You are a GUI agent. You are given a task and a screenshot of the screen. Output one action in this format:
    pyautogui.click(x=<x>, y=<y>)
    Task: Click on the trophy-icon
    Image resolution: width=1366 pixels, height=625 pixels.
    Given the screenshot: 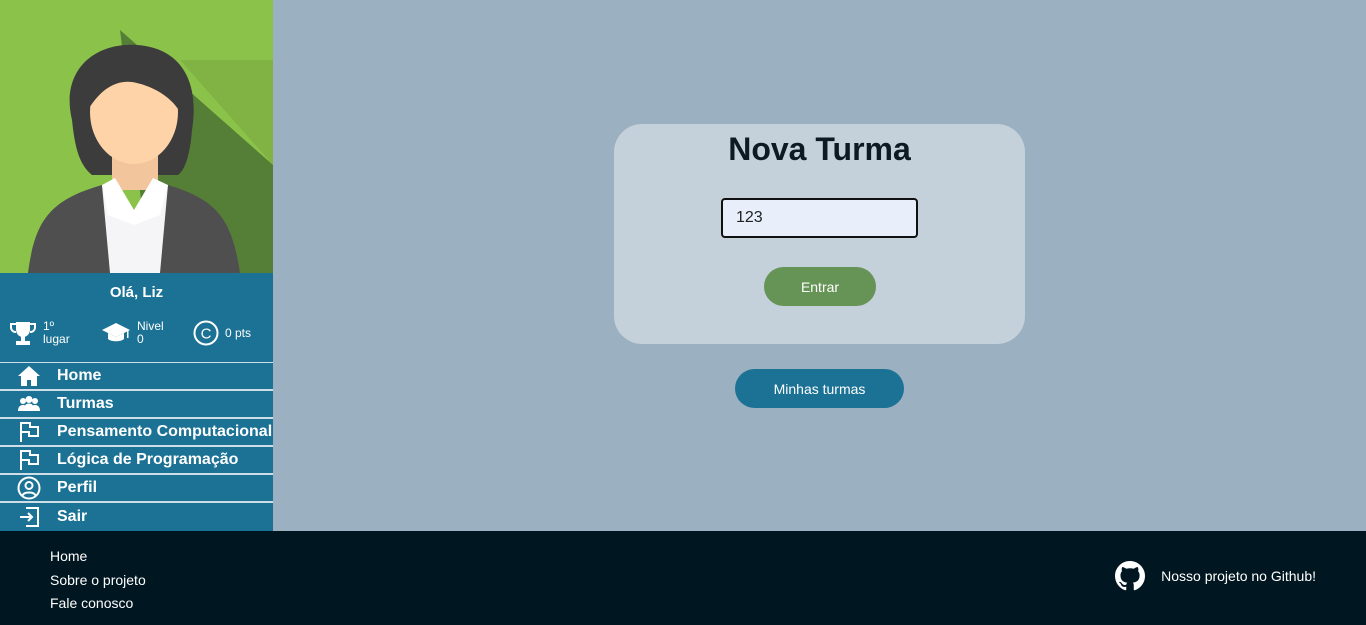 What is the action you would take?
    pyautogui.click(x=23, y=333)
    